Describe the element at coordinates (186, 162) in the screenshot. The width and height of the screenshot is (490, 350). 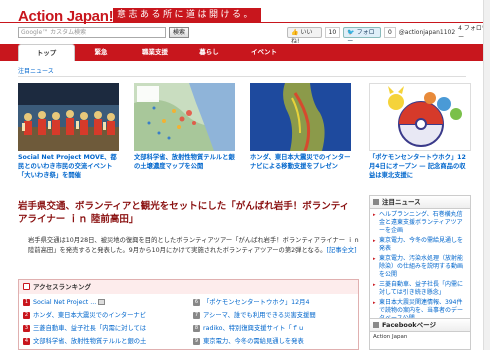
I see `photo-caption-2: 文部科学省、放射性物質テルルと銀の土壌濃度マップを公開` at that location.